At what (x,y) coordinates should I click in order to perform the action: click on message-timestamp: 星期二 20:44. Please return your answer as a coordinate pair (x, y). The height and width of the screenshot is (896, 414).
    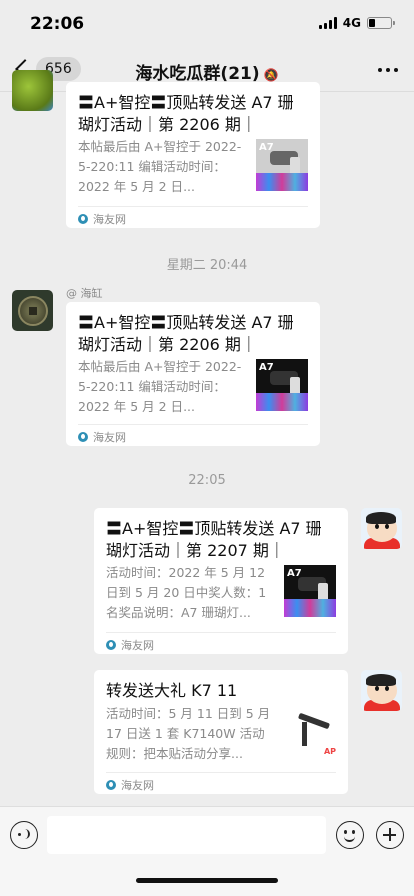
    Looking at the image, I should click on (207, 265).